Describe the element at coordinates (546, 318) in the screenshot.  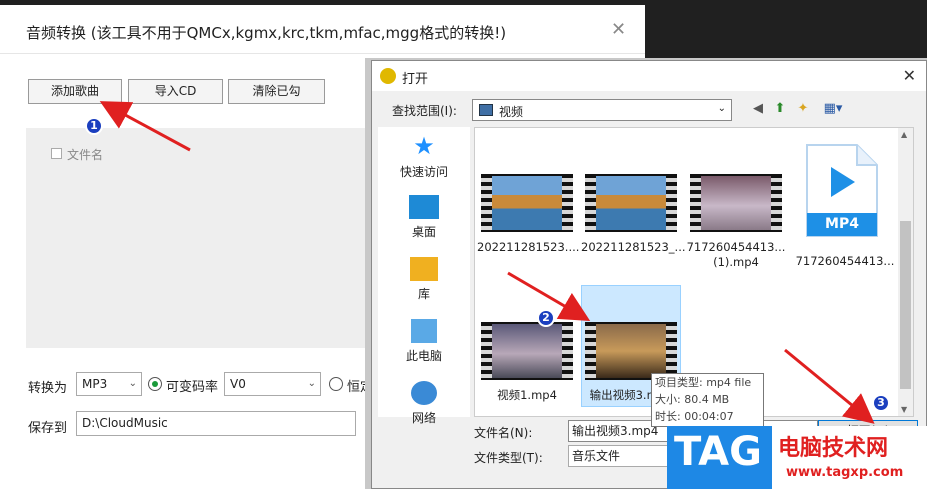
I see `step-marker: 2` at that location.